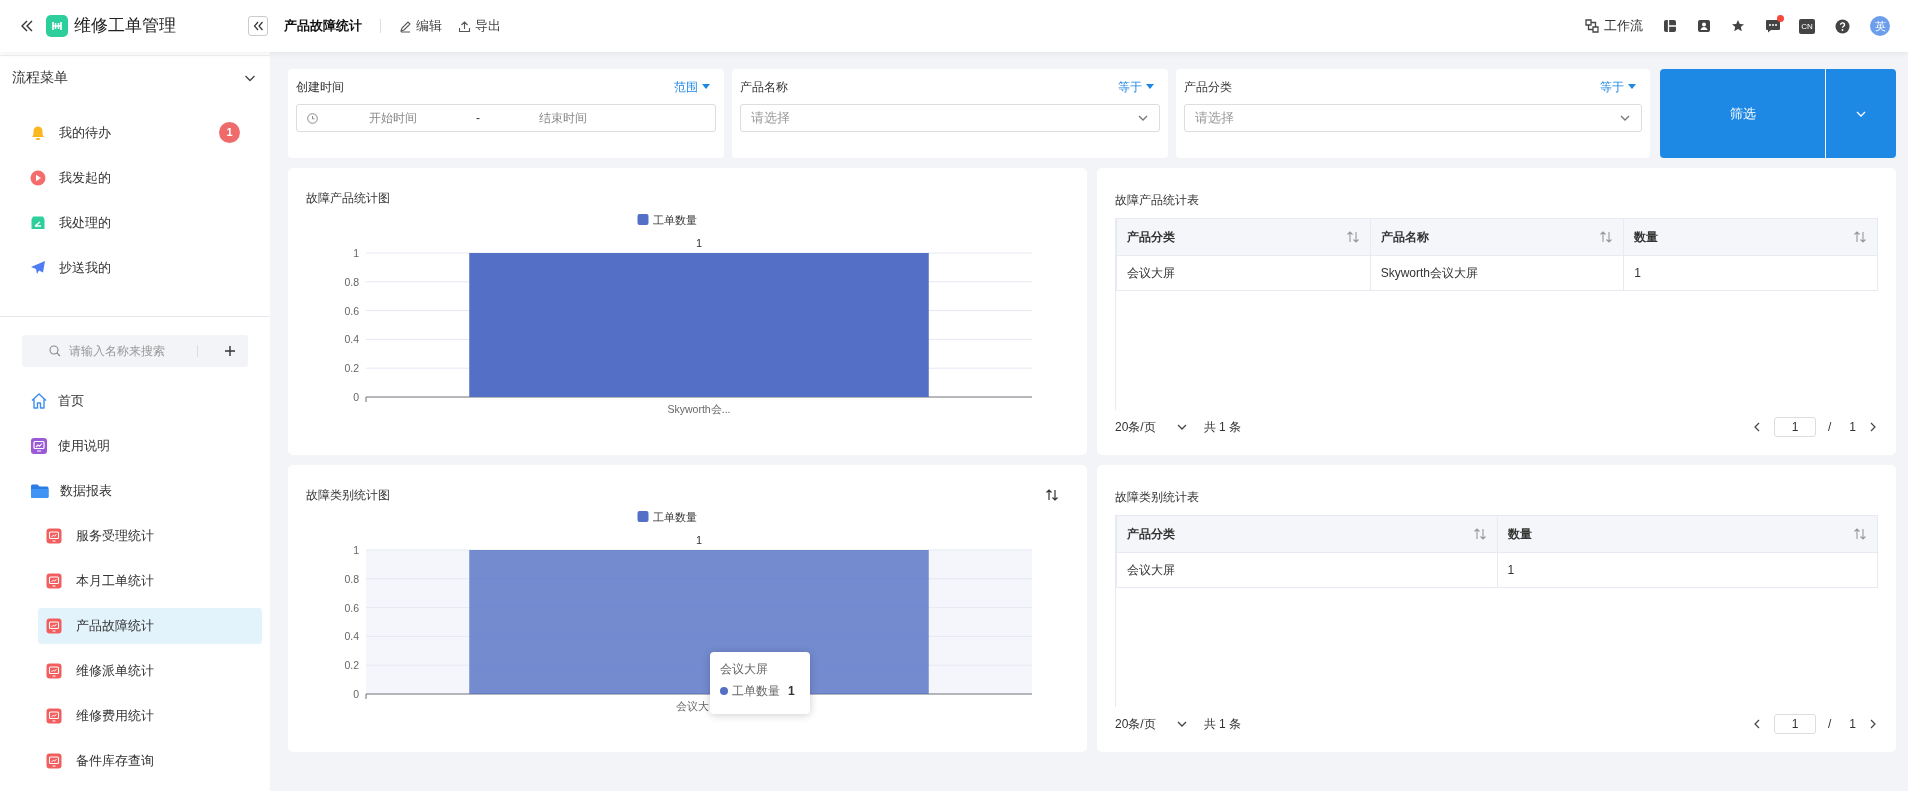  Describe the element at coordinates (150, 535) in the screenshot. I see `nav-item: 服务受理统计` at that location.